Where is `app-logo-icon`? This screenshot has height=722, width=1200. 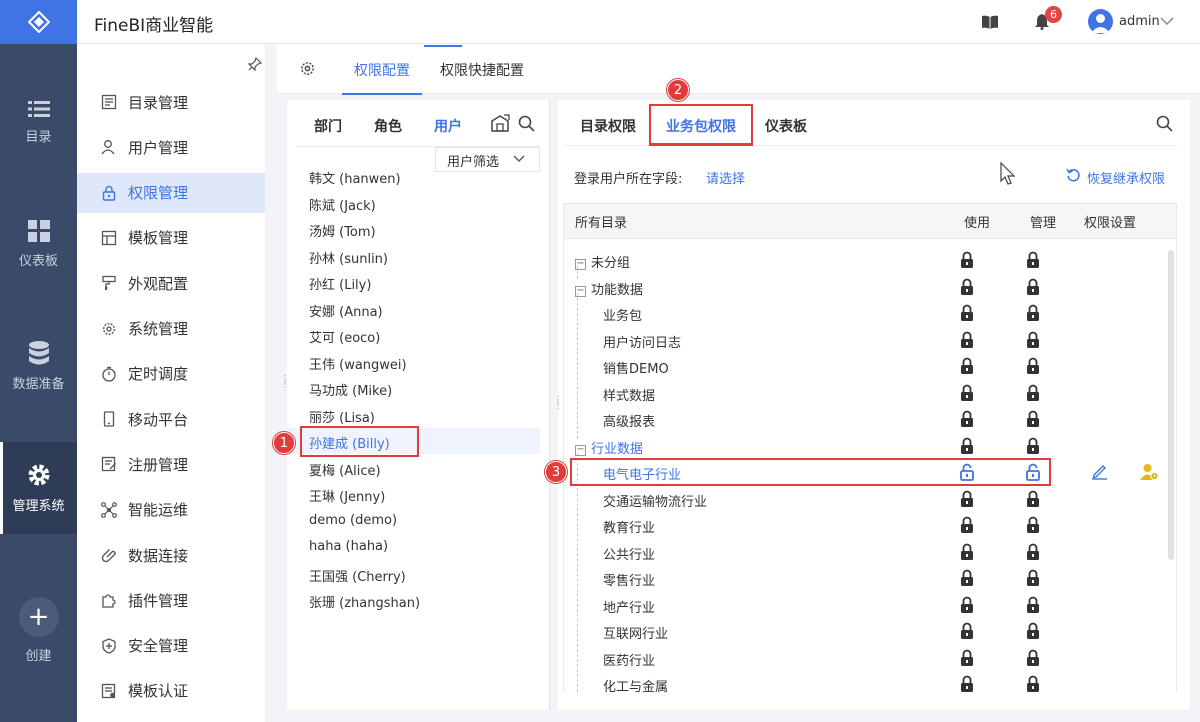 app-logo-icon is located at coordinates (38, 22).